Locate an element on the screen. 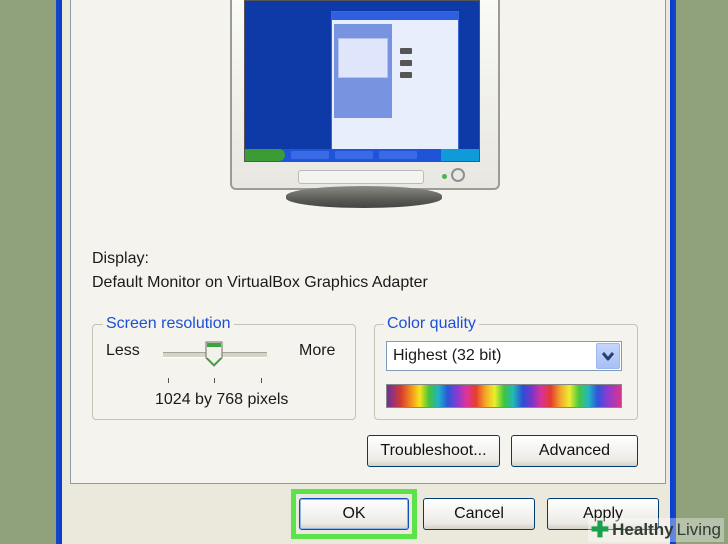 This screenshot has height=544, width=728. preview-taskbar is located at coordinates (362, 155).